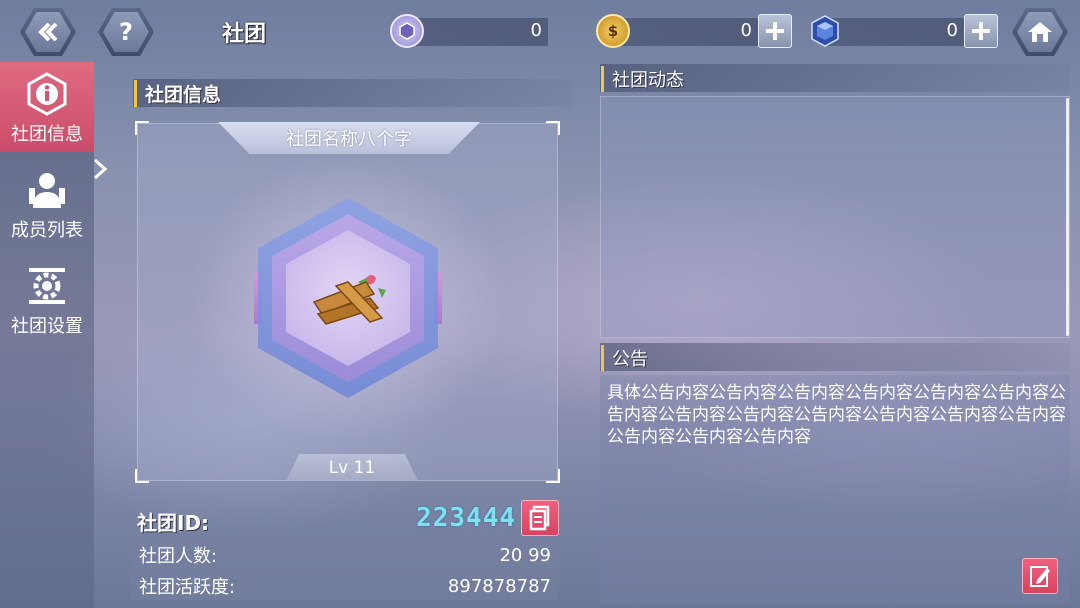 The height and width of the screenshot is (608, 1080). What do you see at coordinates (47, 230) in the screenshot?
I see `sidebar-item-label: 成员列表` at bounding box center [47, 230].